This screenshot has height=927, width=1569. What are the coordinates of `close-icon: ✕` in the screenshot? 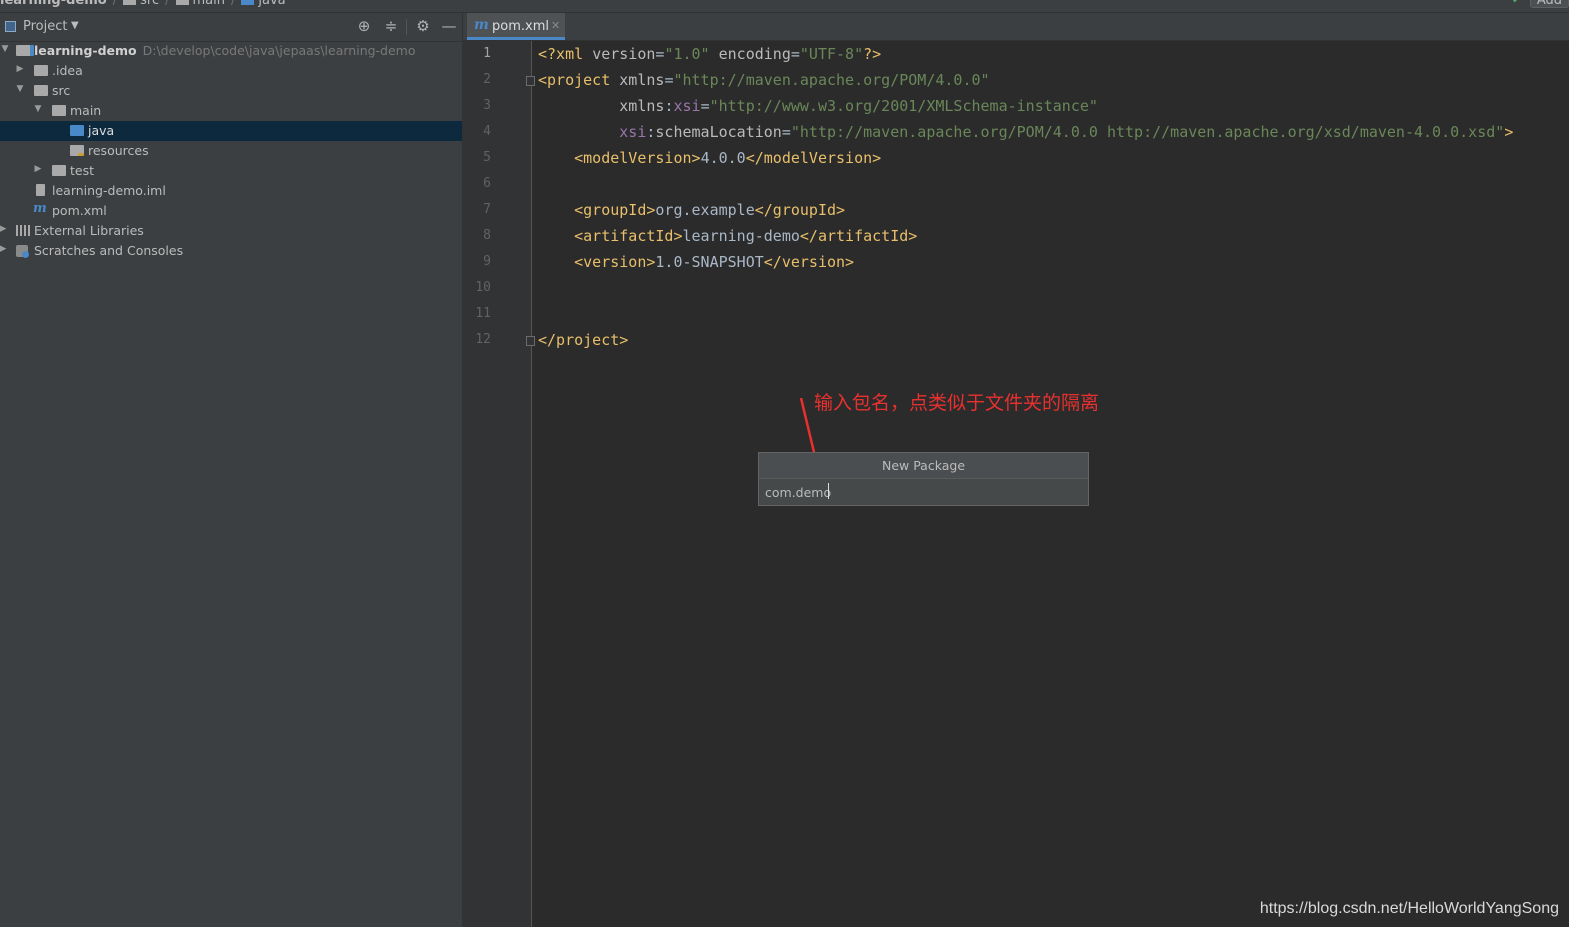 It's located at (555, 25).